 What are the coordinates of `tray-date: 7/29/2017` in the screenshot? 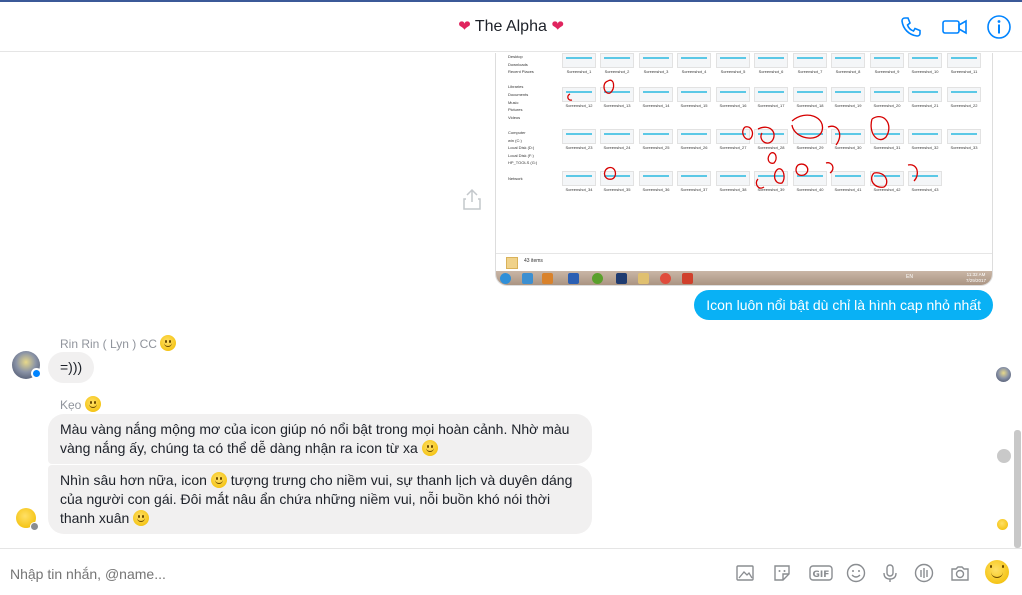 It's located at (976, 280).